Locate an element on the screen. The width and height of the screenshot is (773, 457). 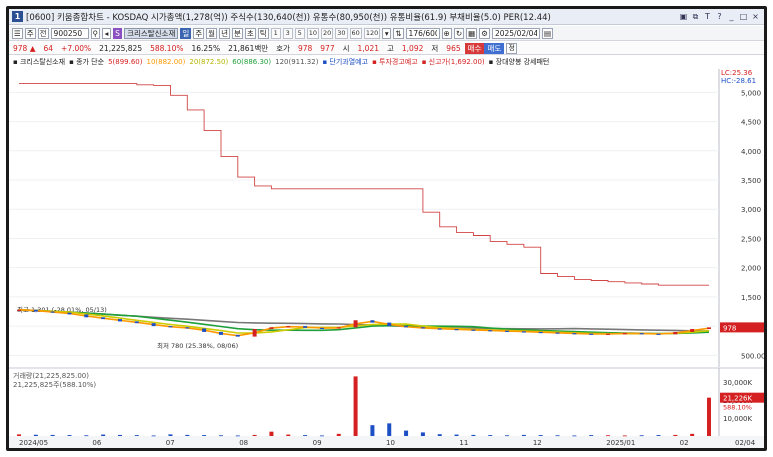
price-tick-label: 4,500 is located at coordinates (751, 123).